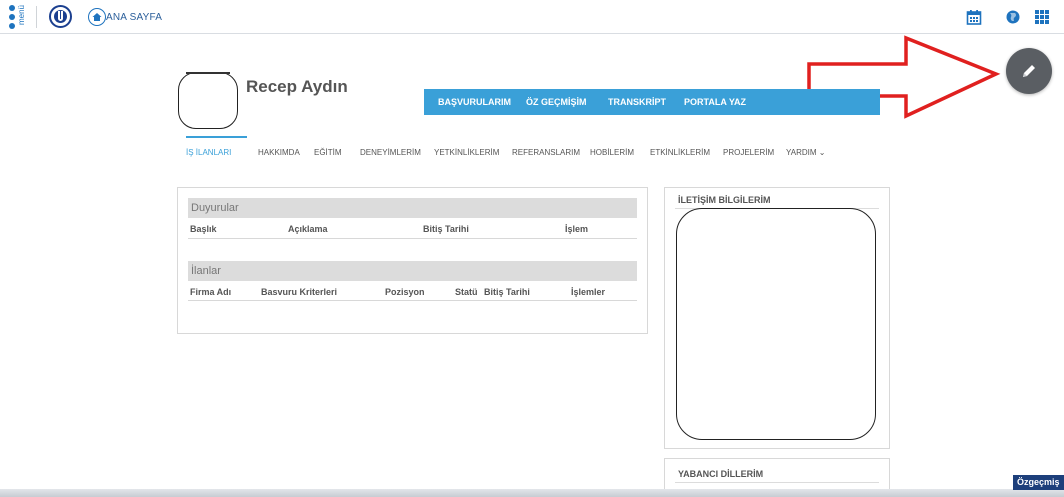 The width and height of the screenshot is (1064, 497). What do you see at coordinates (390, 152) in the screenshot?
I see `subnav-experiences: DENEYİMLERİM` at bounding box center [390, 152].